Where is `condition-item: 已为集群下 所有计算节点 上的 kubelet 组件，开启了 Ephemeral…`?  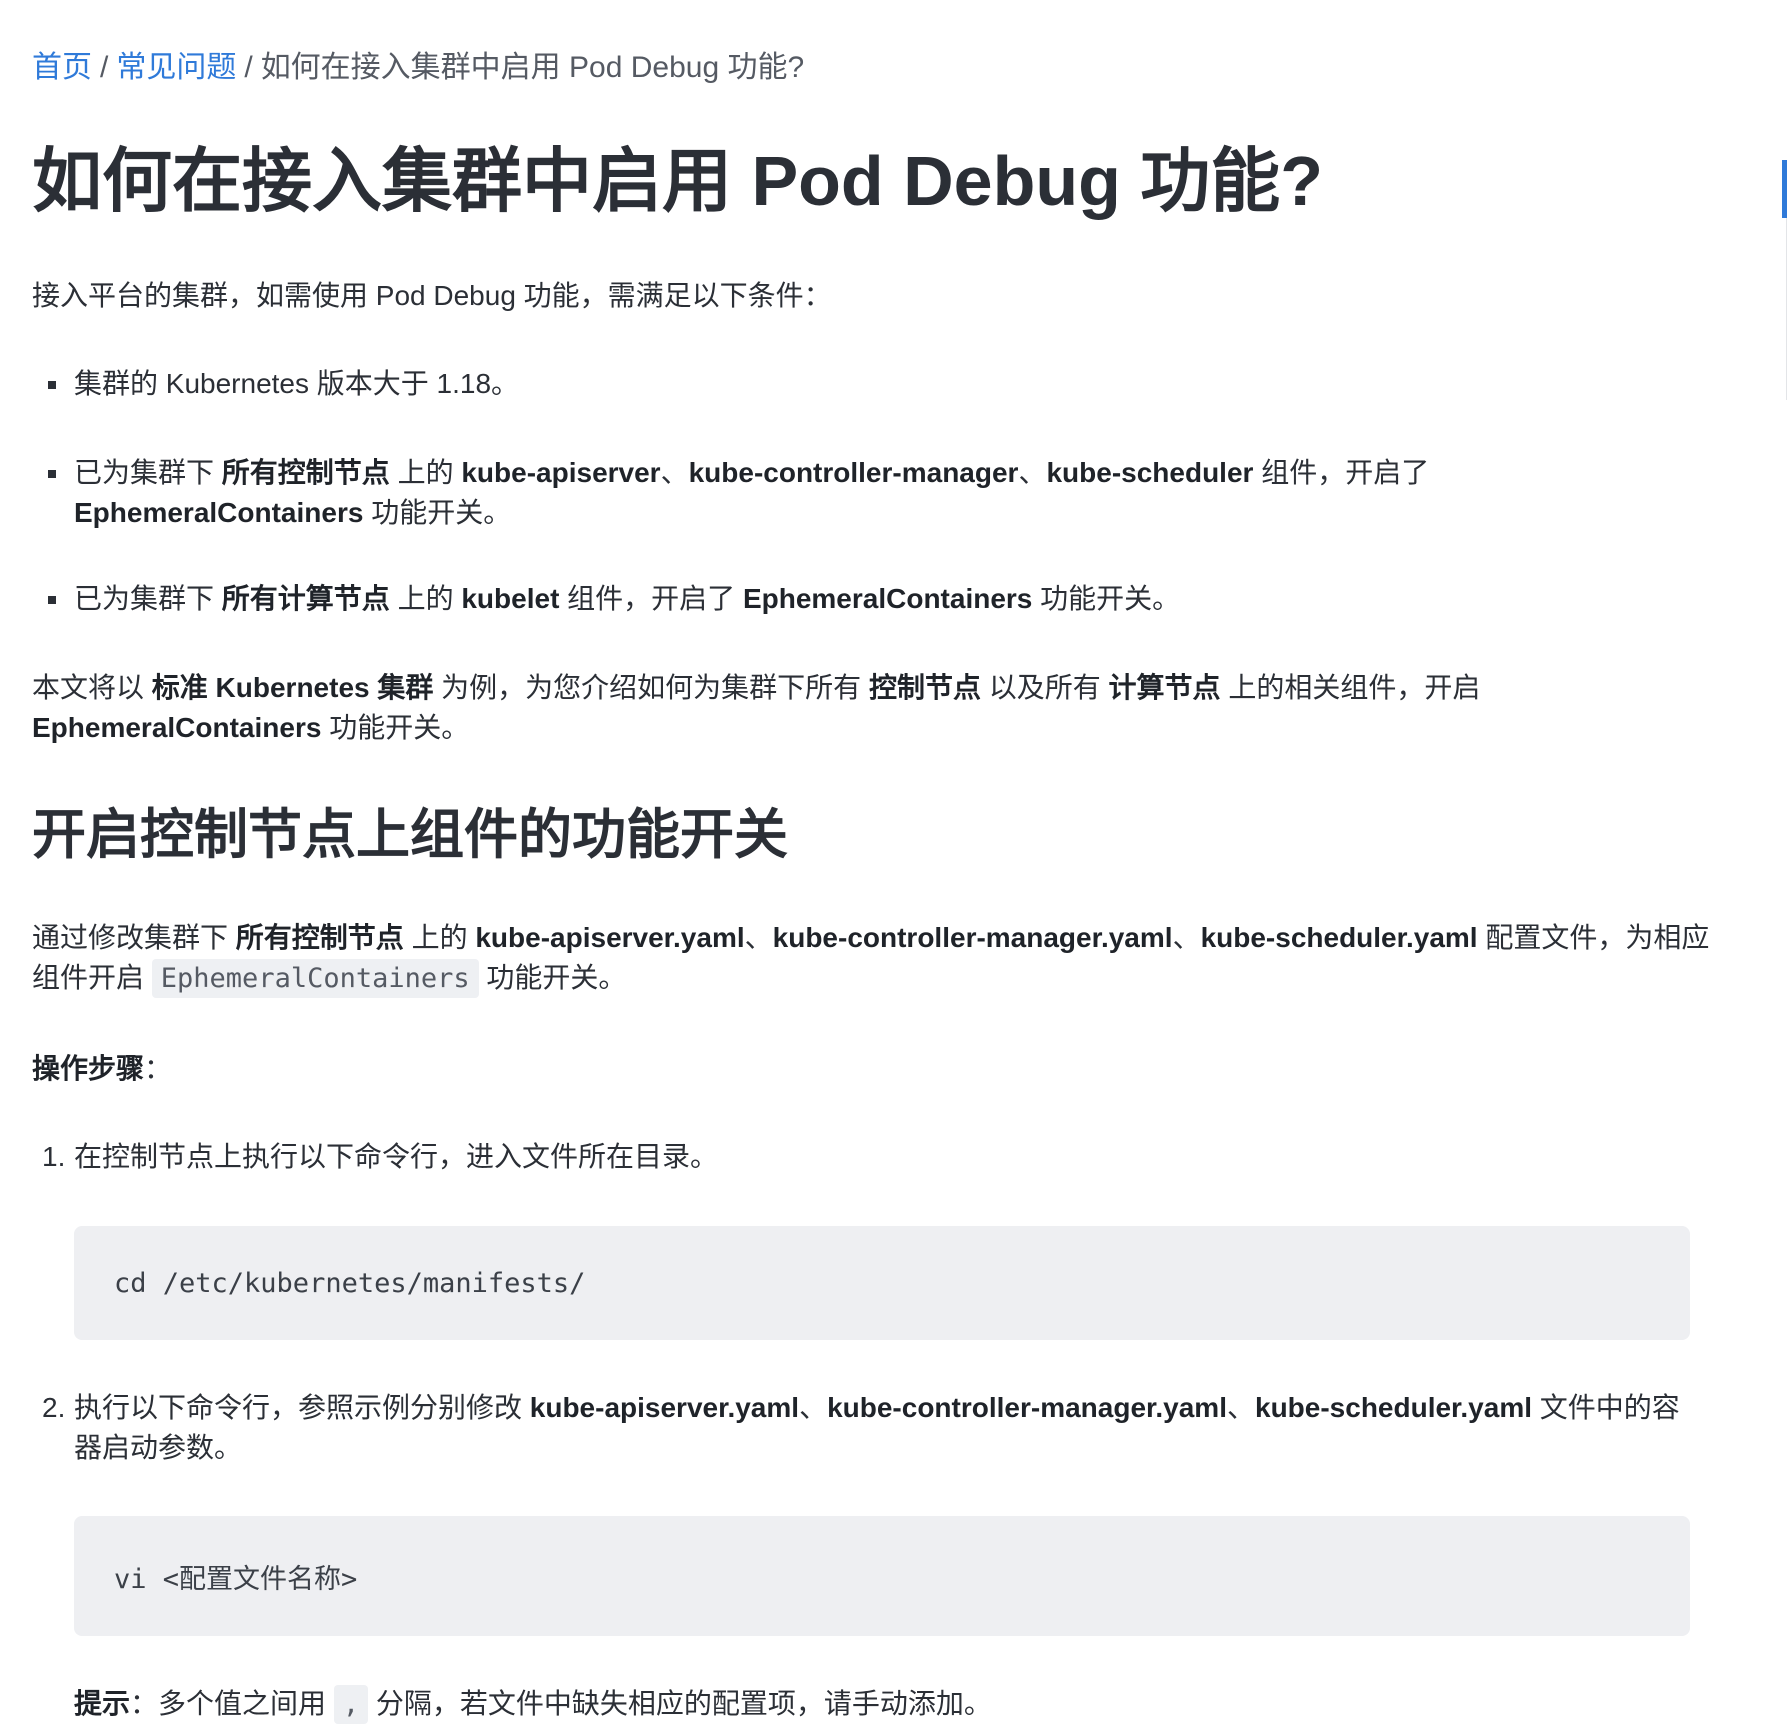 condition-item: 已为集群下 所有计算节点 上的 kubelet 组件，开启了 Ephemeral… is located at coordinates (627, 598).